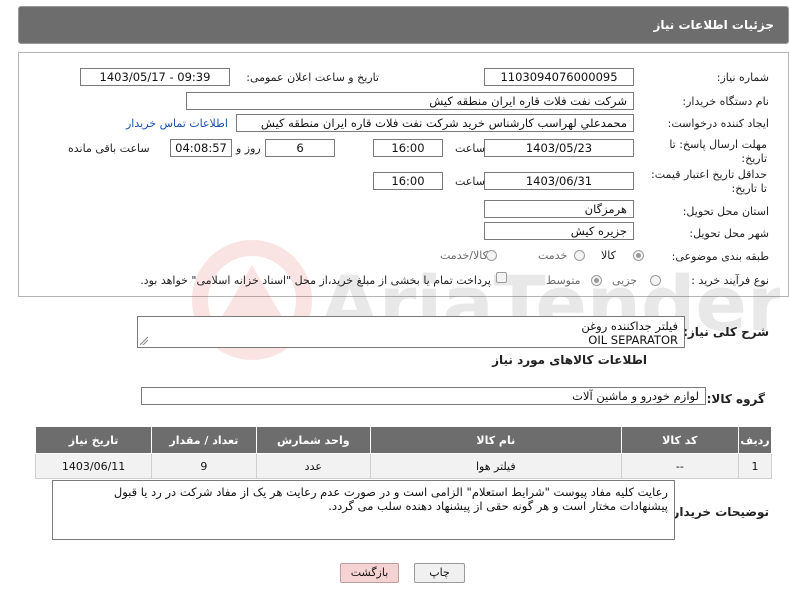 The image size is (789, 598). I want to click on goods-group-label: گروه کالا:, so click(735, 399).